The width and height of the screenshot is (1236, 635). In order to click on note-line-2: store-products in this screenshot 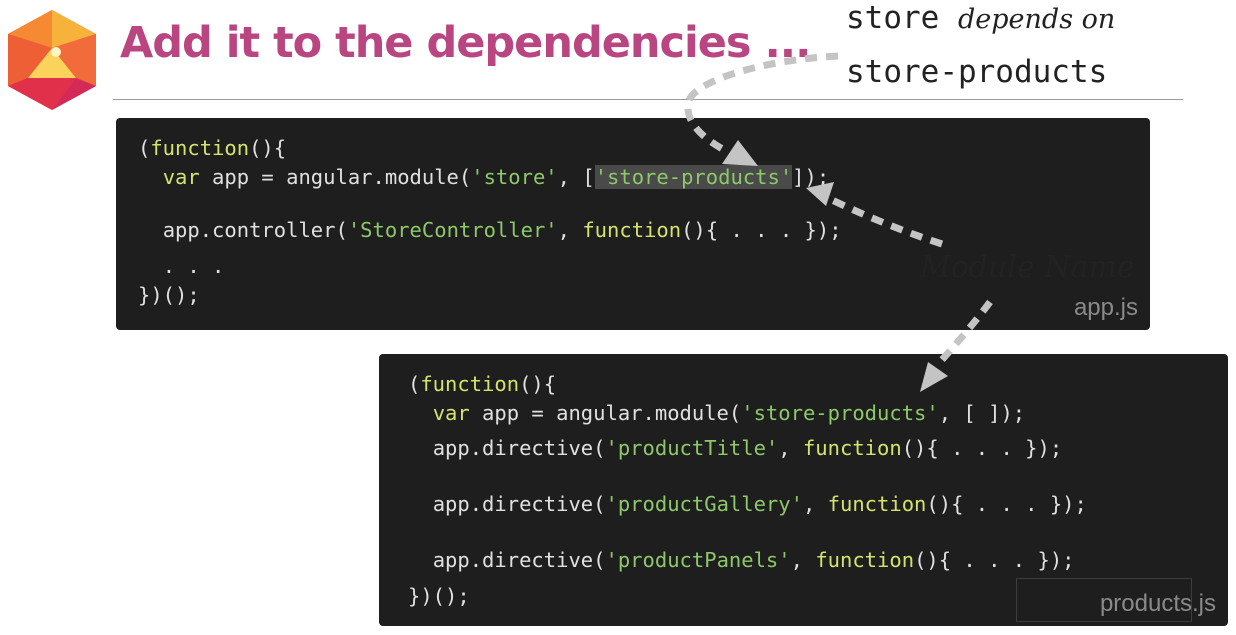, I will do `click(977, 72)`.